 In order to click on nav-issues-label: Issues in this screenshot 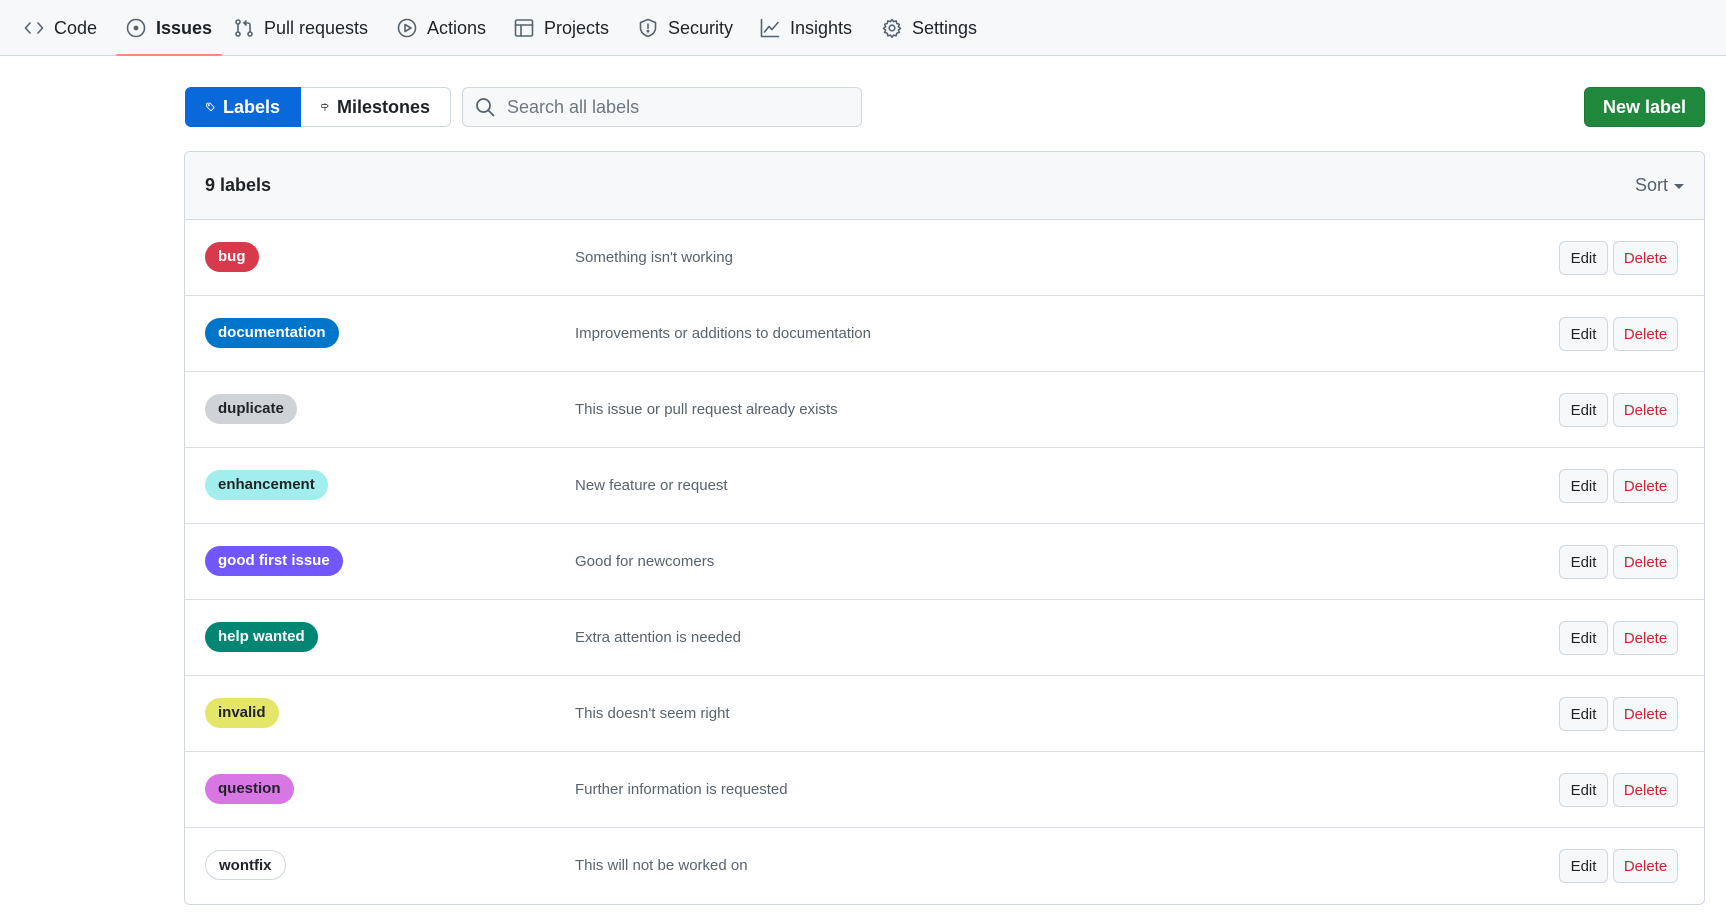, I will do `click(184, 27)`.